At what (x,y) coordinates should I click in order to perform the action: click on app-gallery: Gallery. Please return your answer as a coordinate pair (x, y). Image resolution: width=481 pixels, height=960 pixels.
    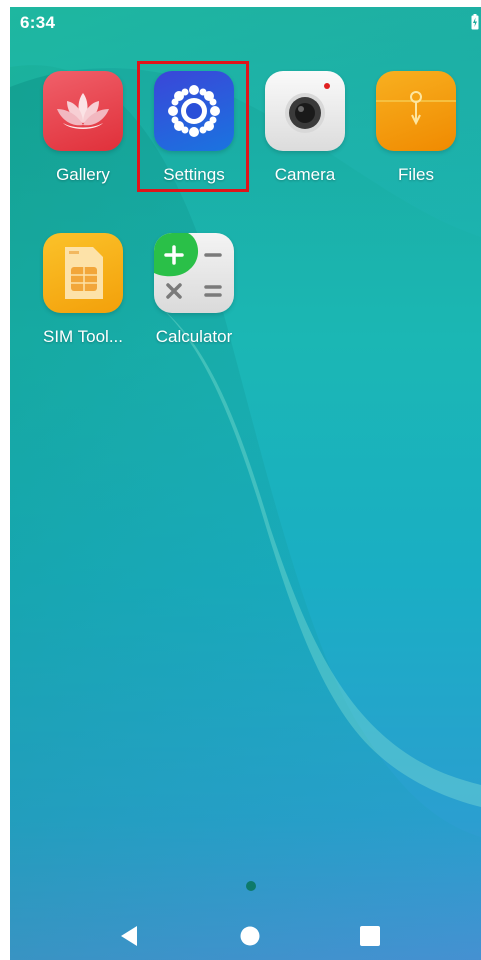
    Looking at the image, I should click on (83, 128).